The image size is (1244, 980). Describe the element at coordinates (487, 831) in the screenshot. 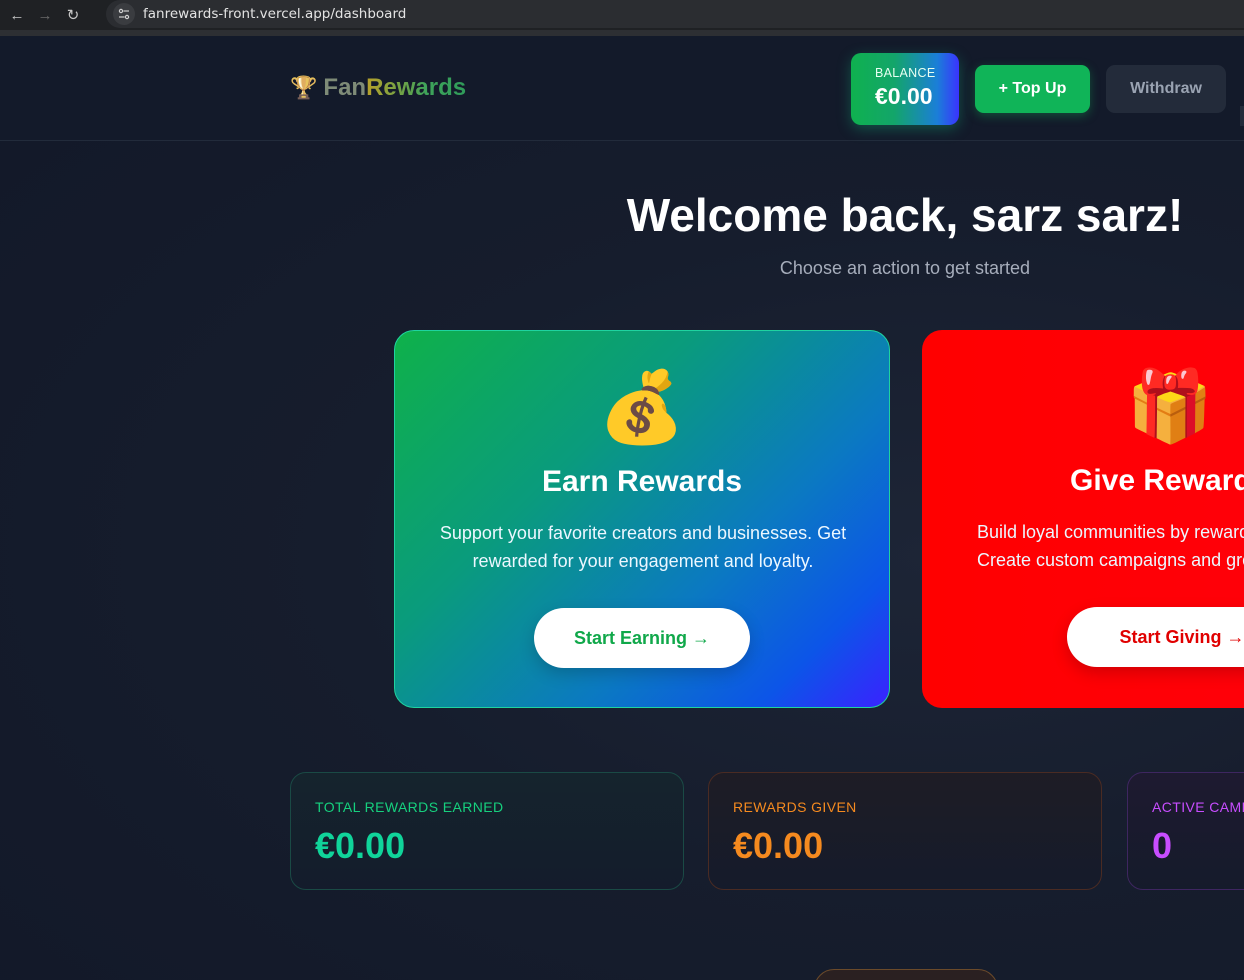

I see `total-rewards-earned-card: TOTAL REWARDS EARNED €0.00` at that location.